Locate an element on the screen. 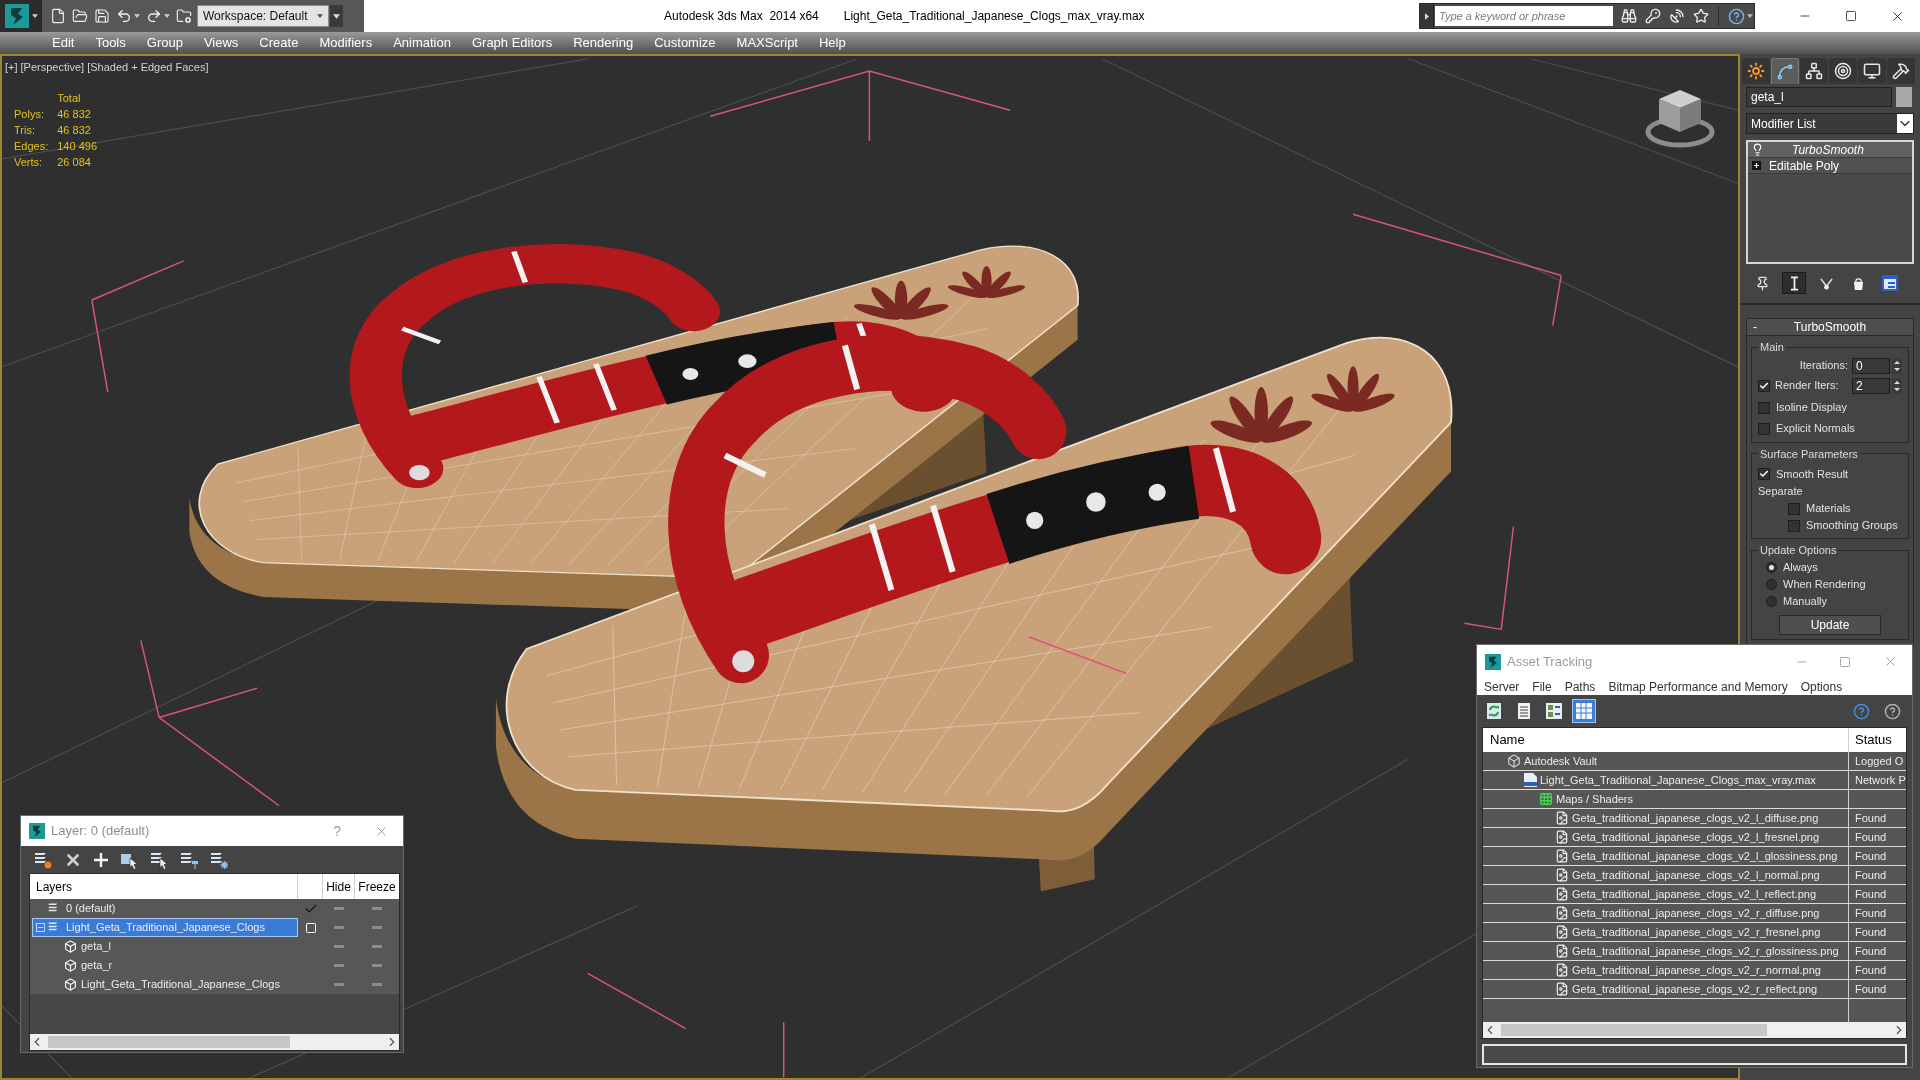  view-button is located at coordinates (1584, 711).